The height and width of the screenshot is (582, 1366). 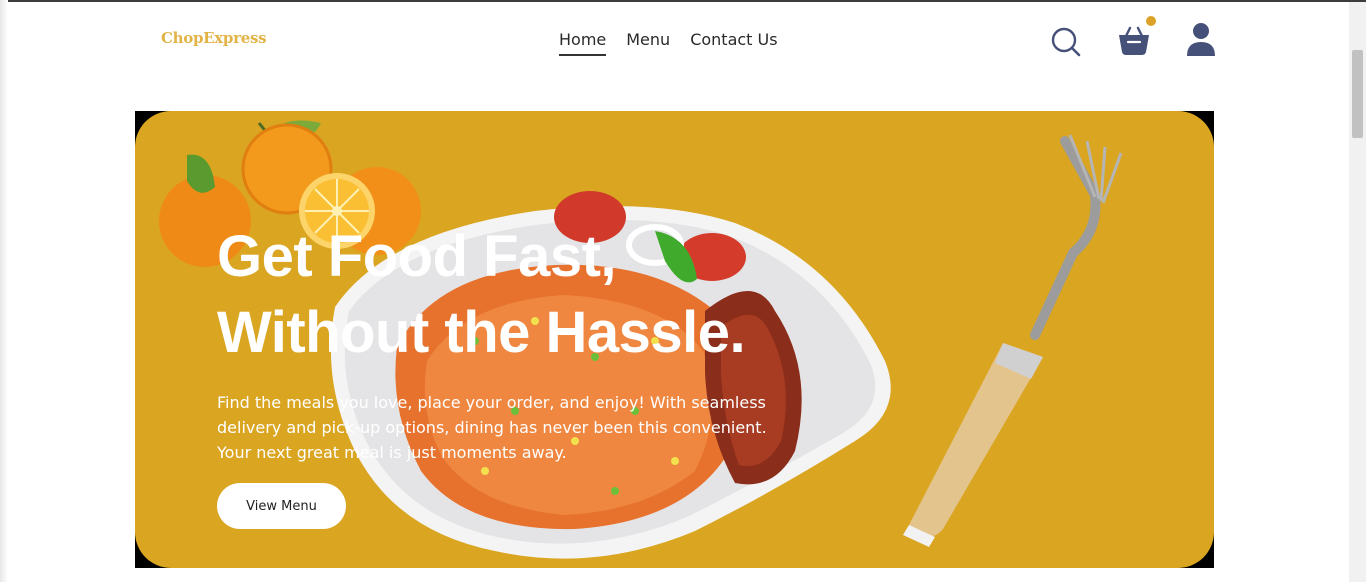 What do you see at coordinates (648, 43) in the screenshot?
I see `nav-link-menu: Menu` at bounding box center [648, 43].